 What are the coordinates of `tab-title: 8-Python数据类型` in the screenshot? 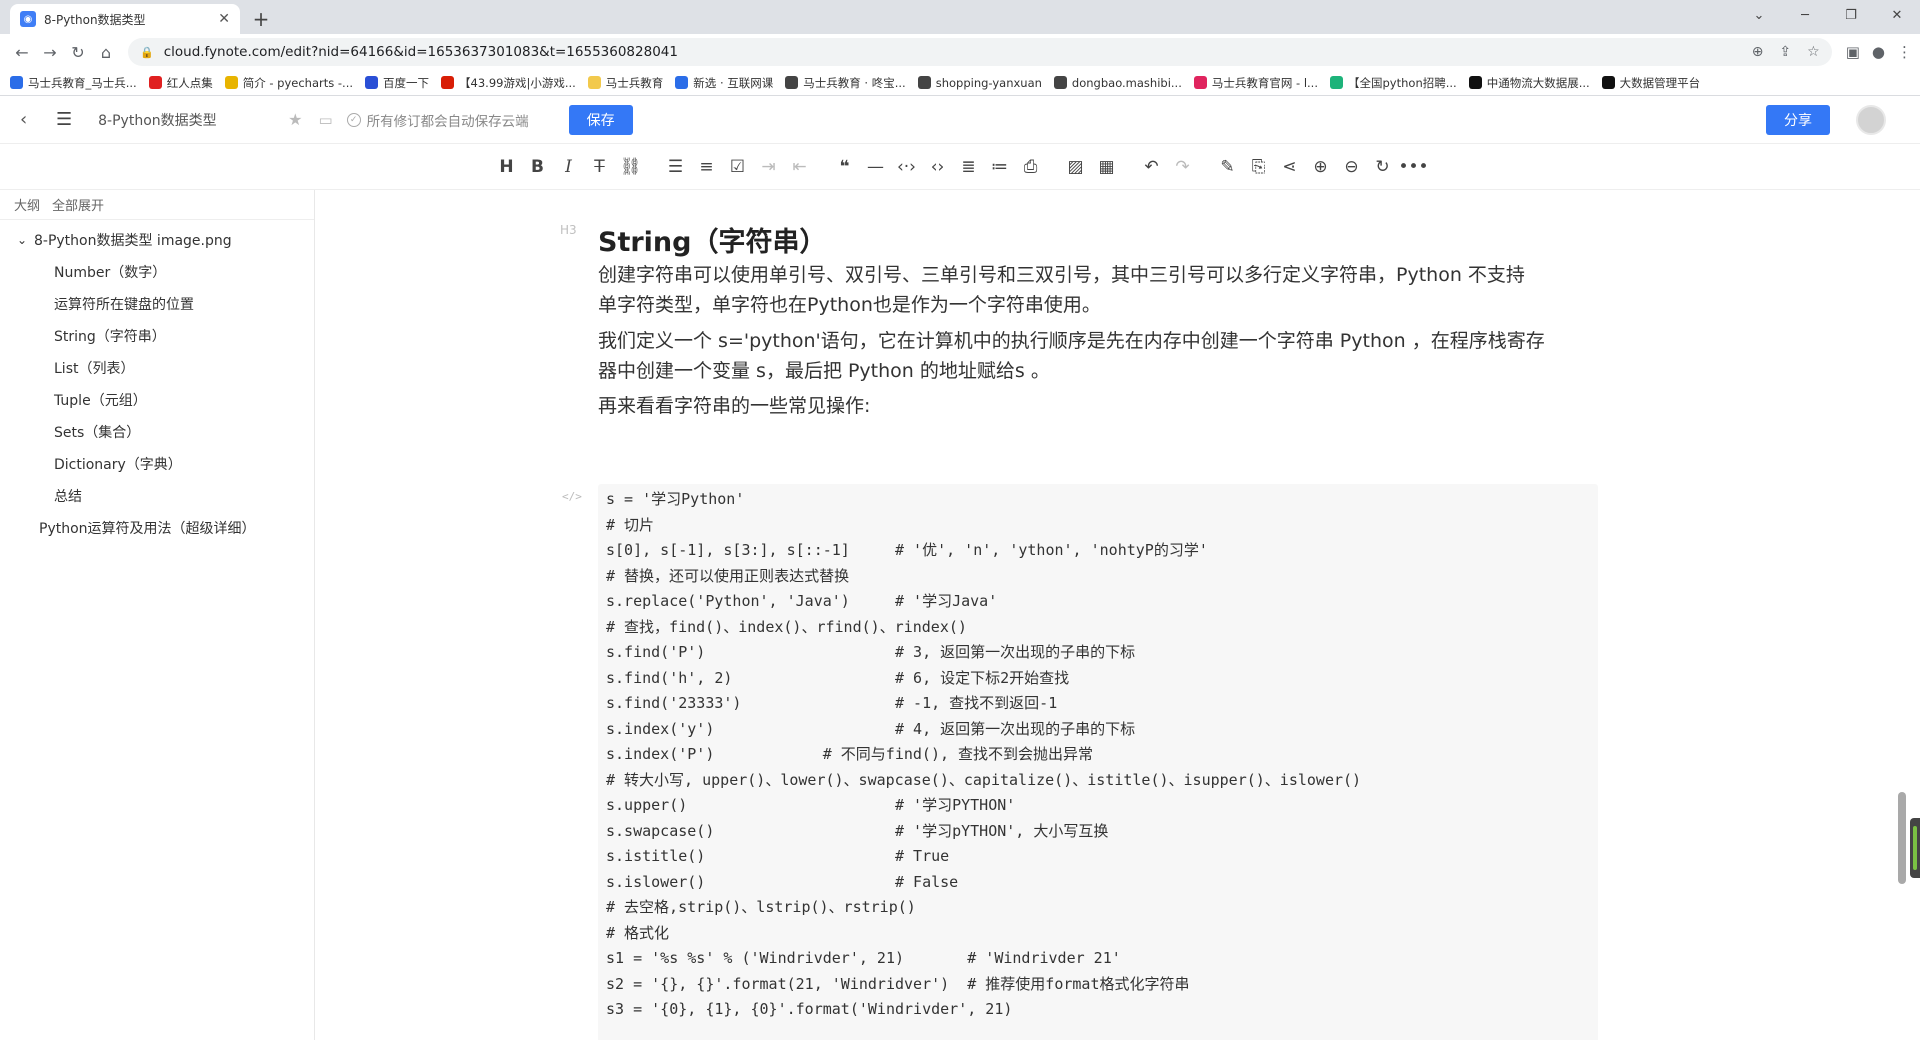 It's located at (95, 19).